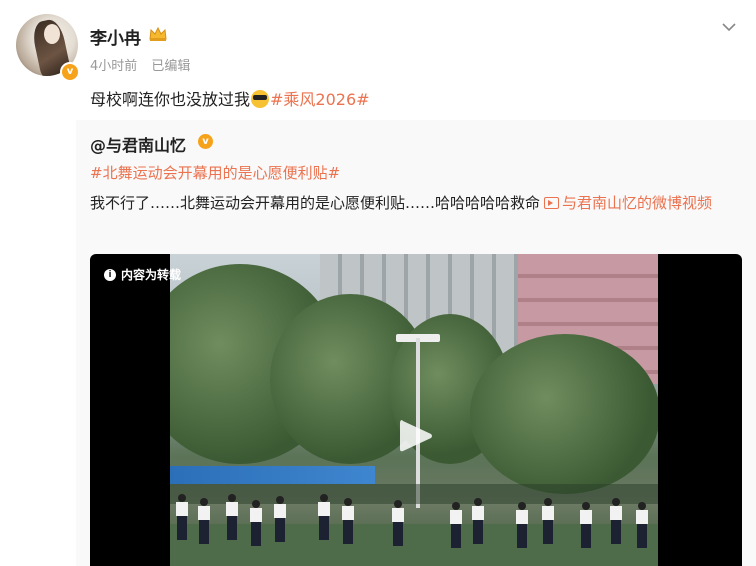 The image size is (756, 566). I want to click on video-icon, so click(552, 203).